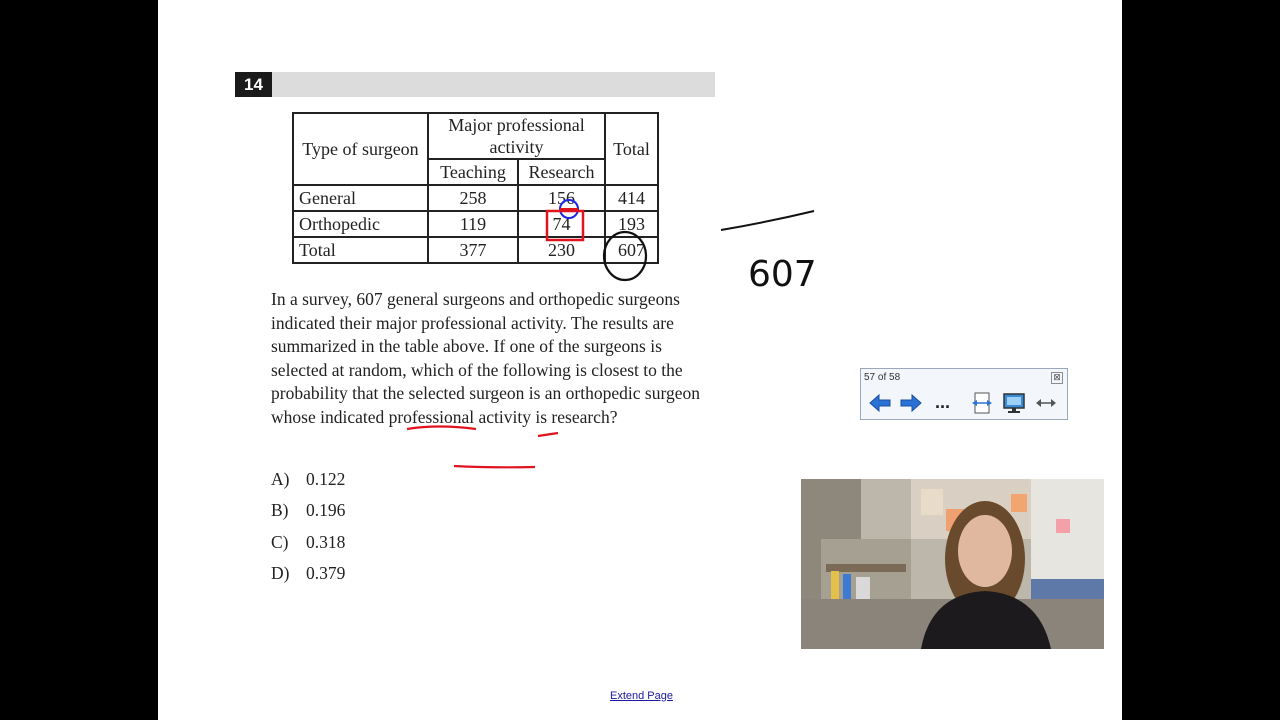  Describe the element at coordinates (253, 84) in the screenshot. I see `question-number: 14` at that location.